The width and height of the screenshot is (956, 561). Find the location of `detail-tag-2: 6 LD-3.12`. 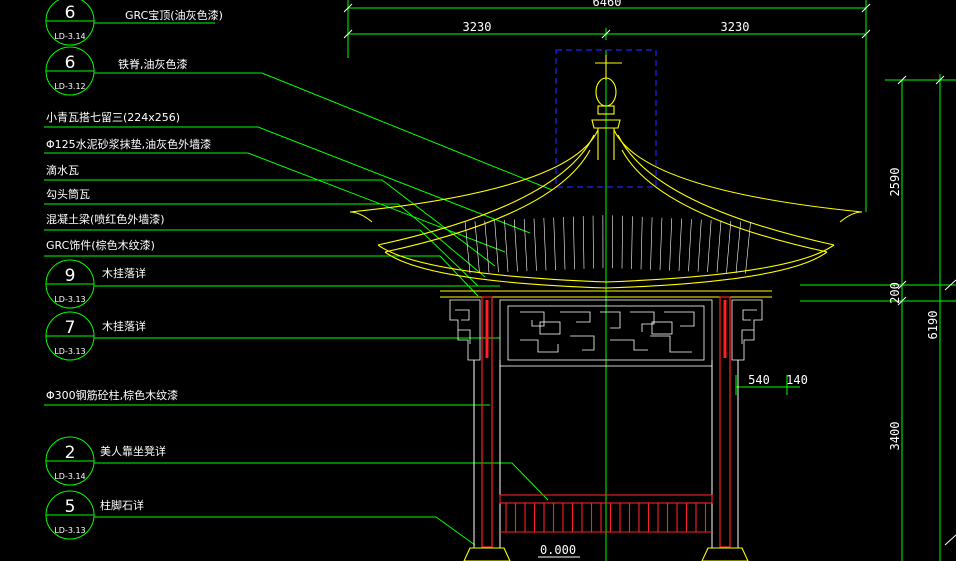

detail-tag-2: 6 LD-3.12 is located at coordinates (70, 71).